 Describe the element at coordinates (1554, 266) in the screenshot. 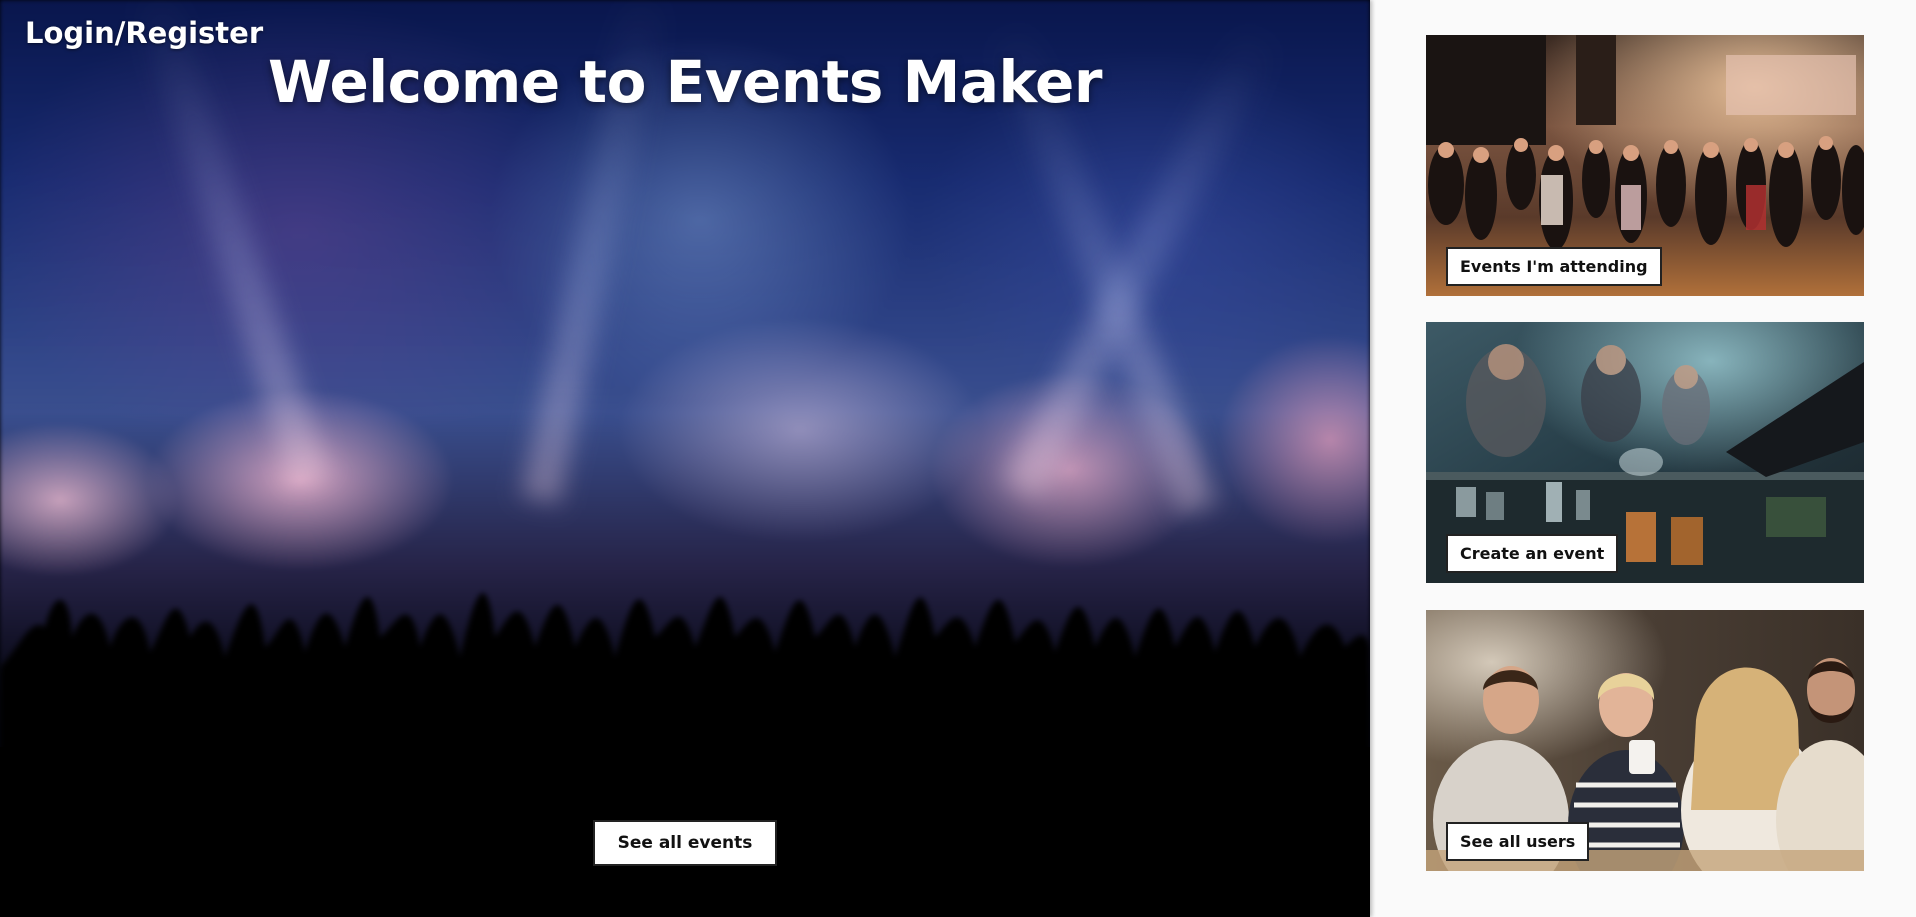

I see `events-attending-label: Events I'm attending` at that location.